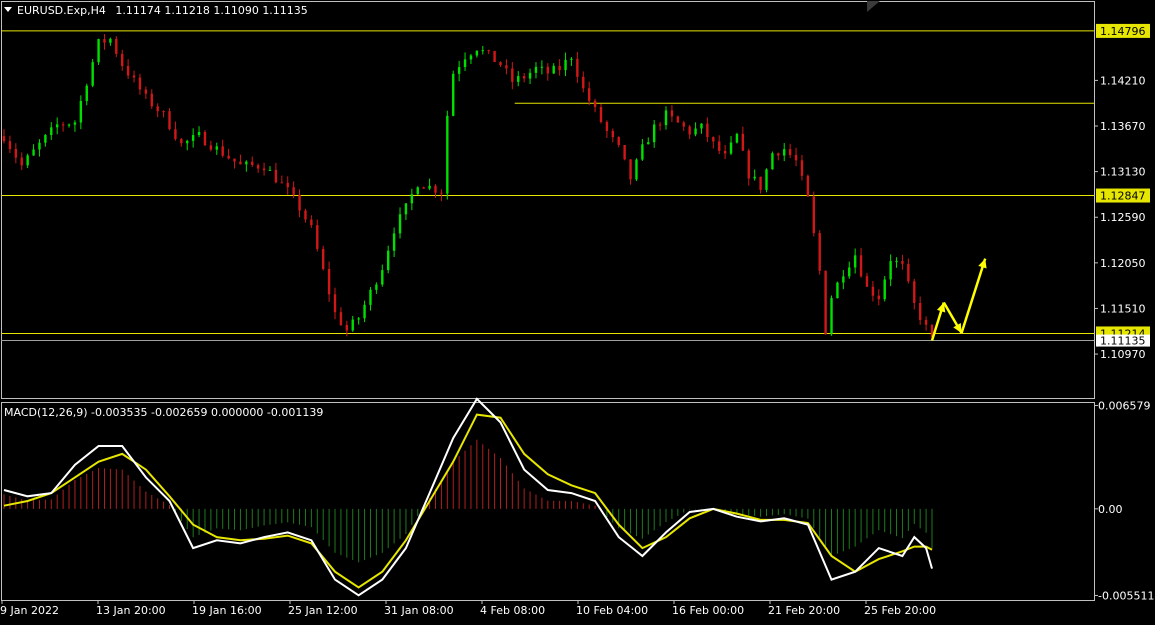  What do you see at coordinates (1110, 509) in the screenshot?
I see `macd-axis-label: 0.00` at bounding box center [1110, 509].